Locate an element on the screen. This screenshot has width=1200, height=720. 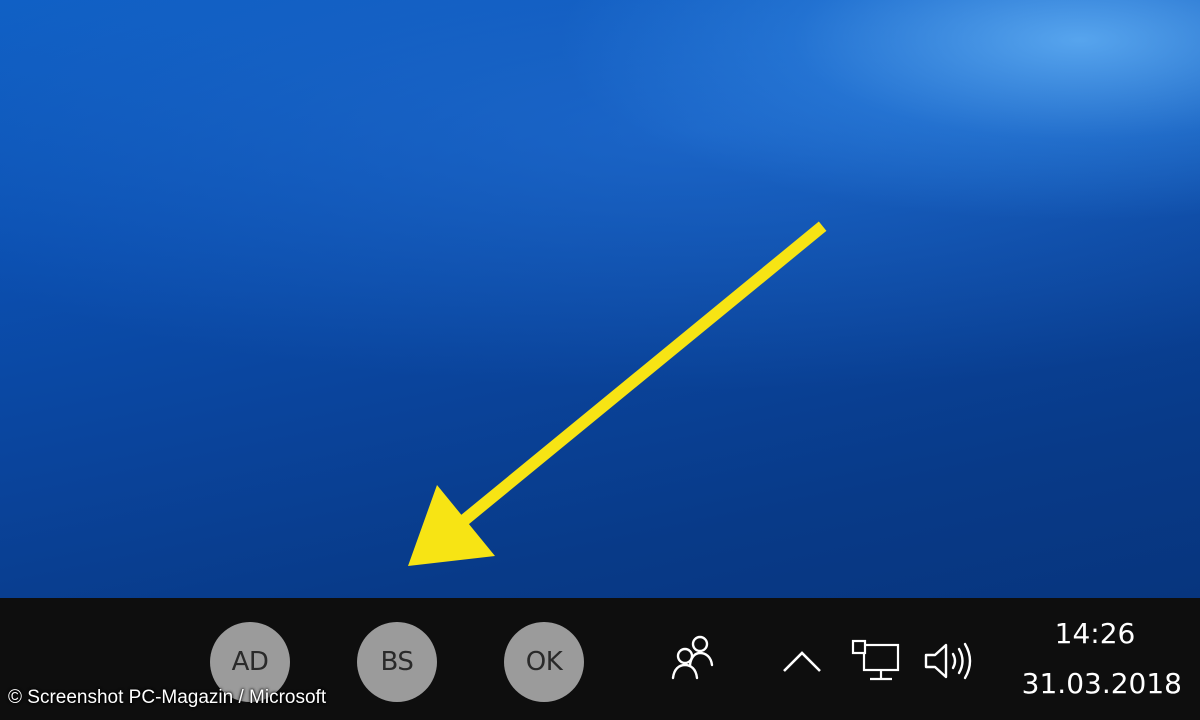
clock-time: 14:26 is located at coordinates (1095, 633).